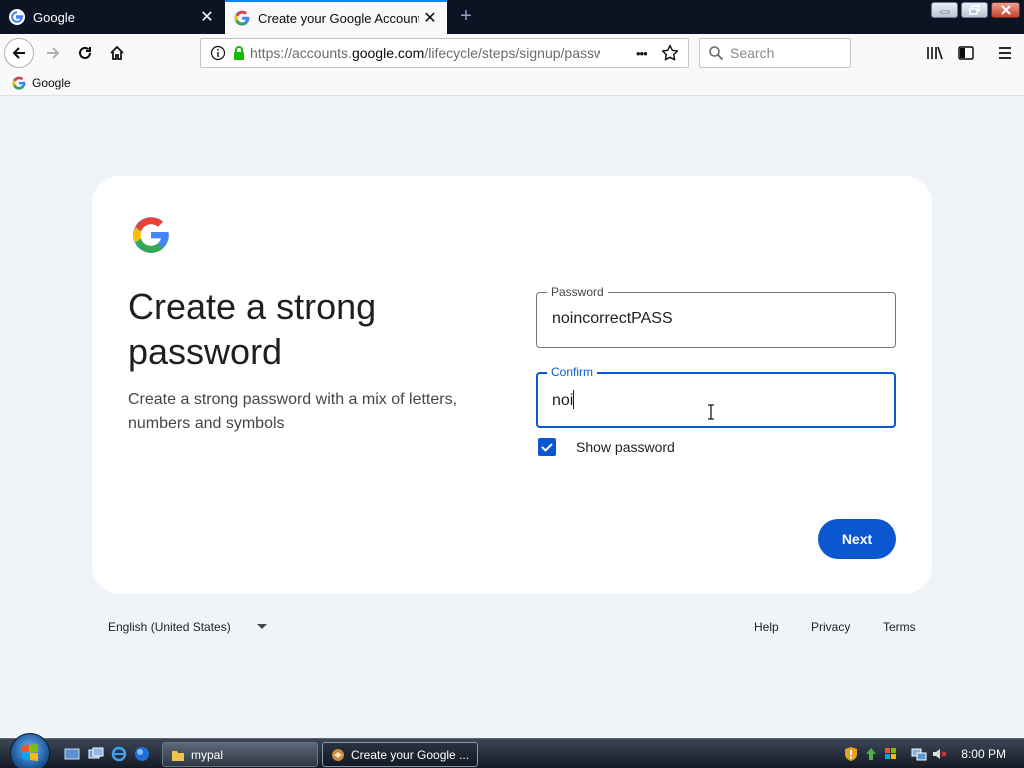 This screenshot has height=768, width=1024. I want to click on minimize-icon, so click(944, 12).